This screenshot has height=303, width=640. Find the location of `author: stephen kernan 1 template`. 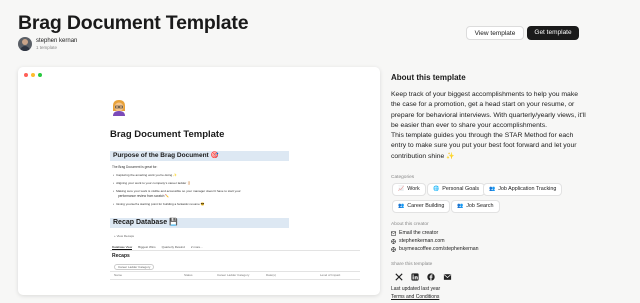

author: stephen kernan 1 template is located at coordinates (47, 44).